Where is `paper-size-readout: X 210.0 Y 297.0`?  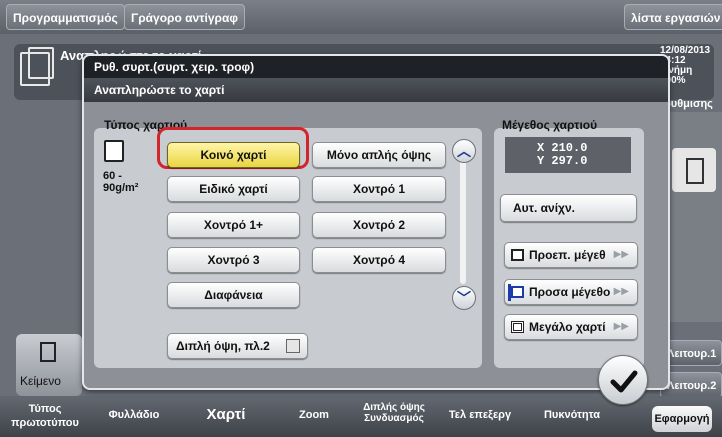
paper-size-readout: X 210.0 Y 297.0 is located at coordinates (568, 155).